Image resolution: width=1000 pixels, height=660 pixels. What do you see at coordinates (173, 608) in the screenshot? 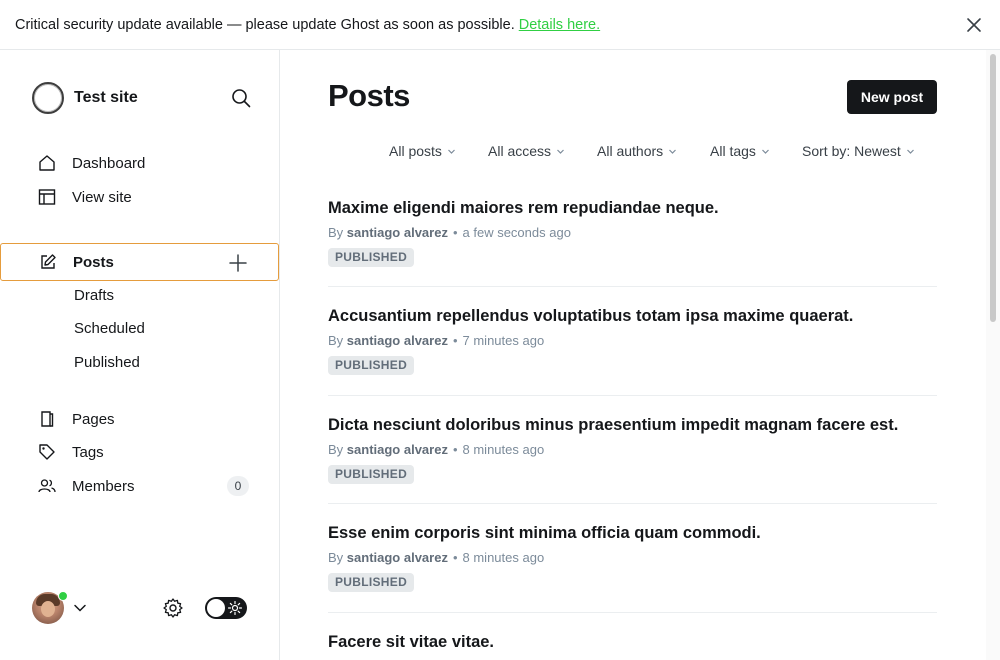
I see `gear-icon` at bounding box center [173, 608].